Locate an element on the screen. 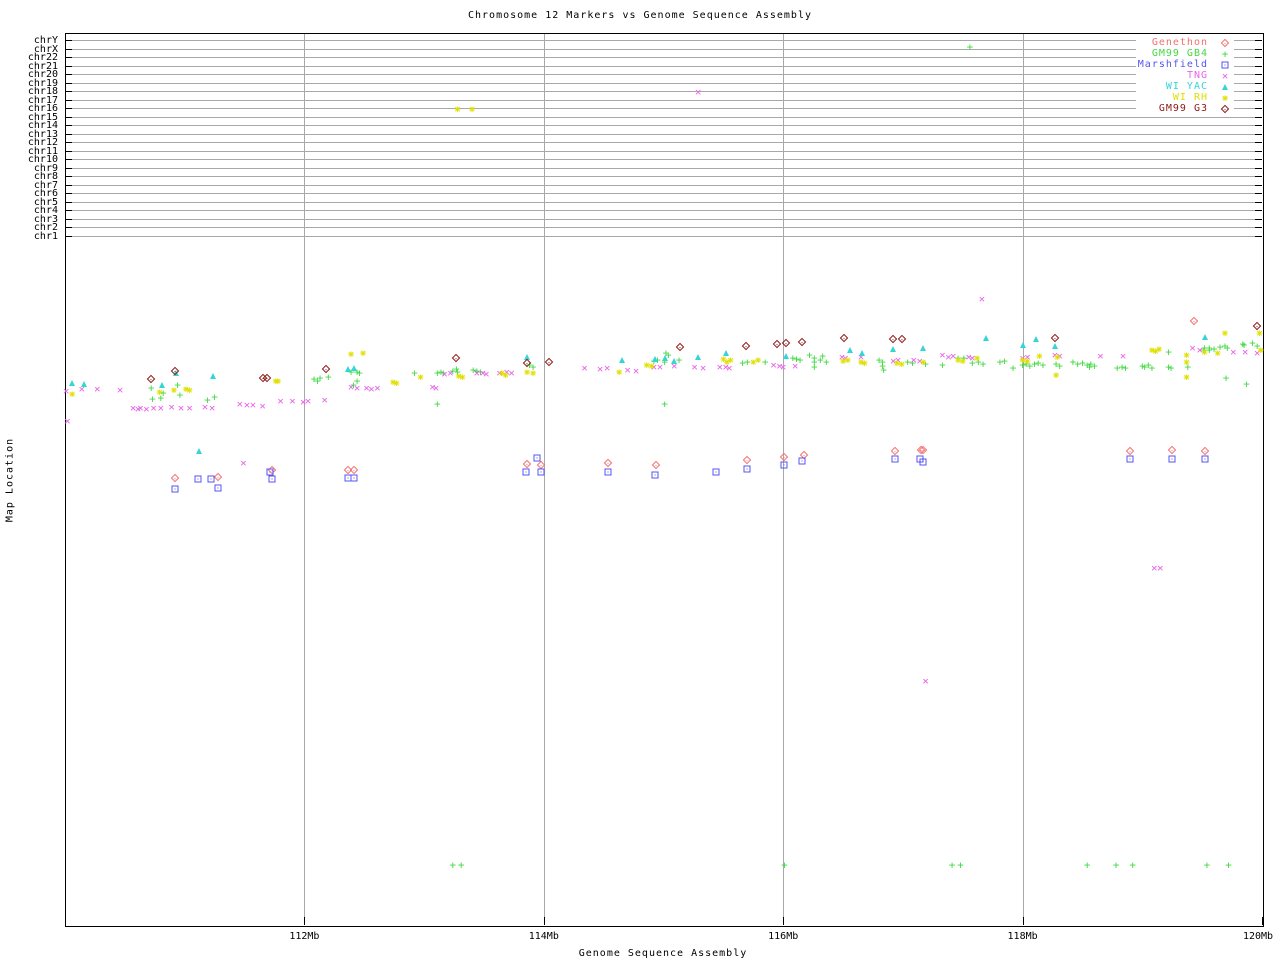  legend-row-tng: TNG × is located at coordinates (1185, 75).